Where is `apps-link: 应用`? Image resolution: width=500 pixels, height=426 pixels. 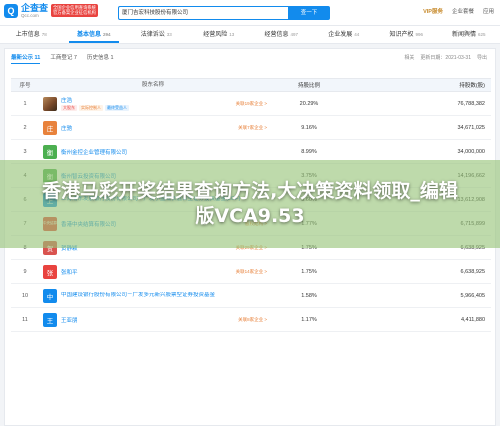
apps-link: 应用 is located at coordinates (488, 11).